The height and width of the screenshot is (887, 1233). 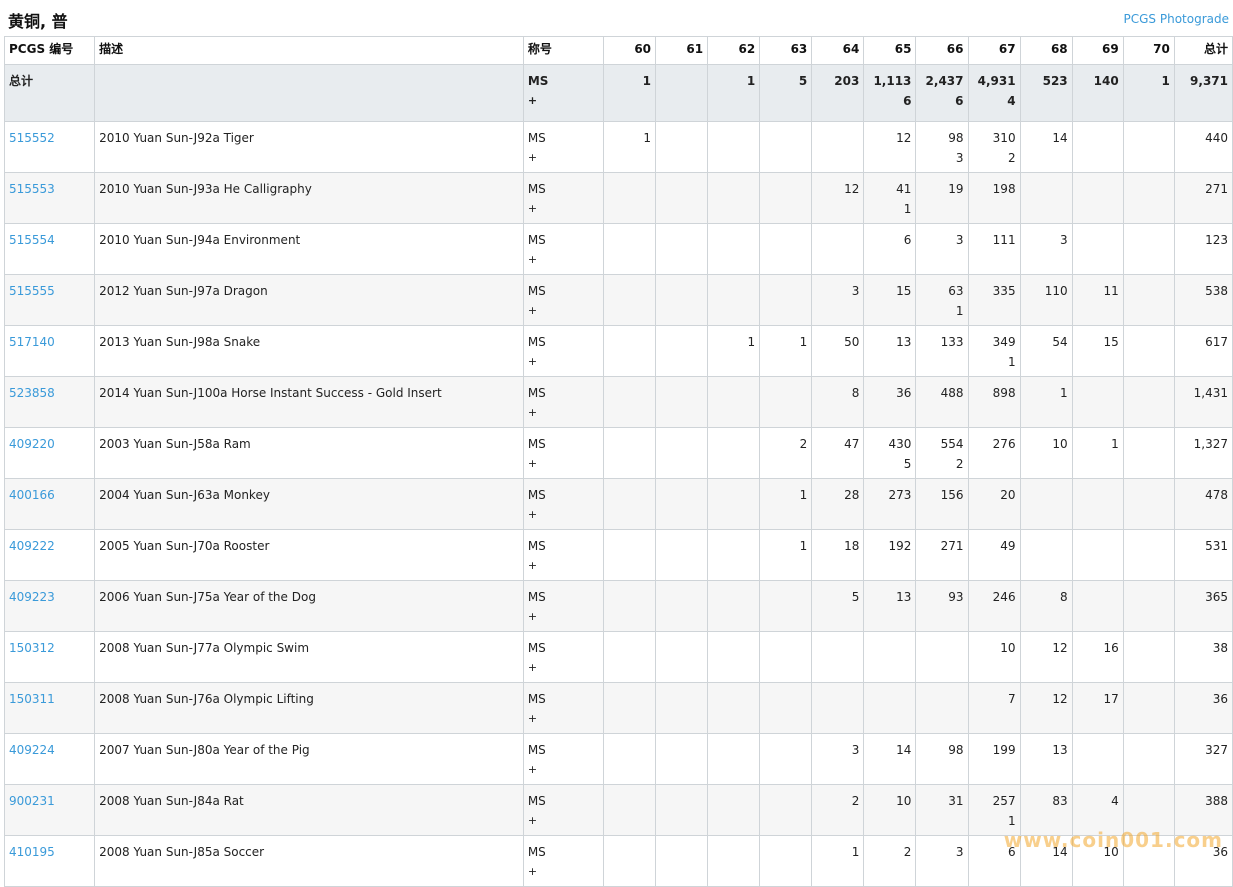 What do you see at coordinates (786, 504) in the screenshot?
I see `grade-cell-63: 1` at bounding box center [786, 504].